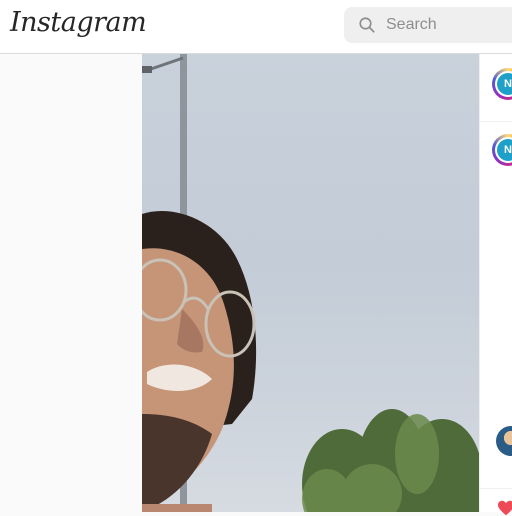  I want to click on caption-author-avatar: N, so click(502, 150).